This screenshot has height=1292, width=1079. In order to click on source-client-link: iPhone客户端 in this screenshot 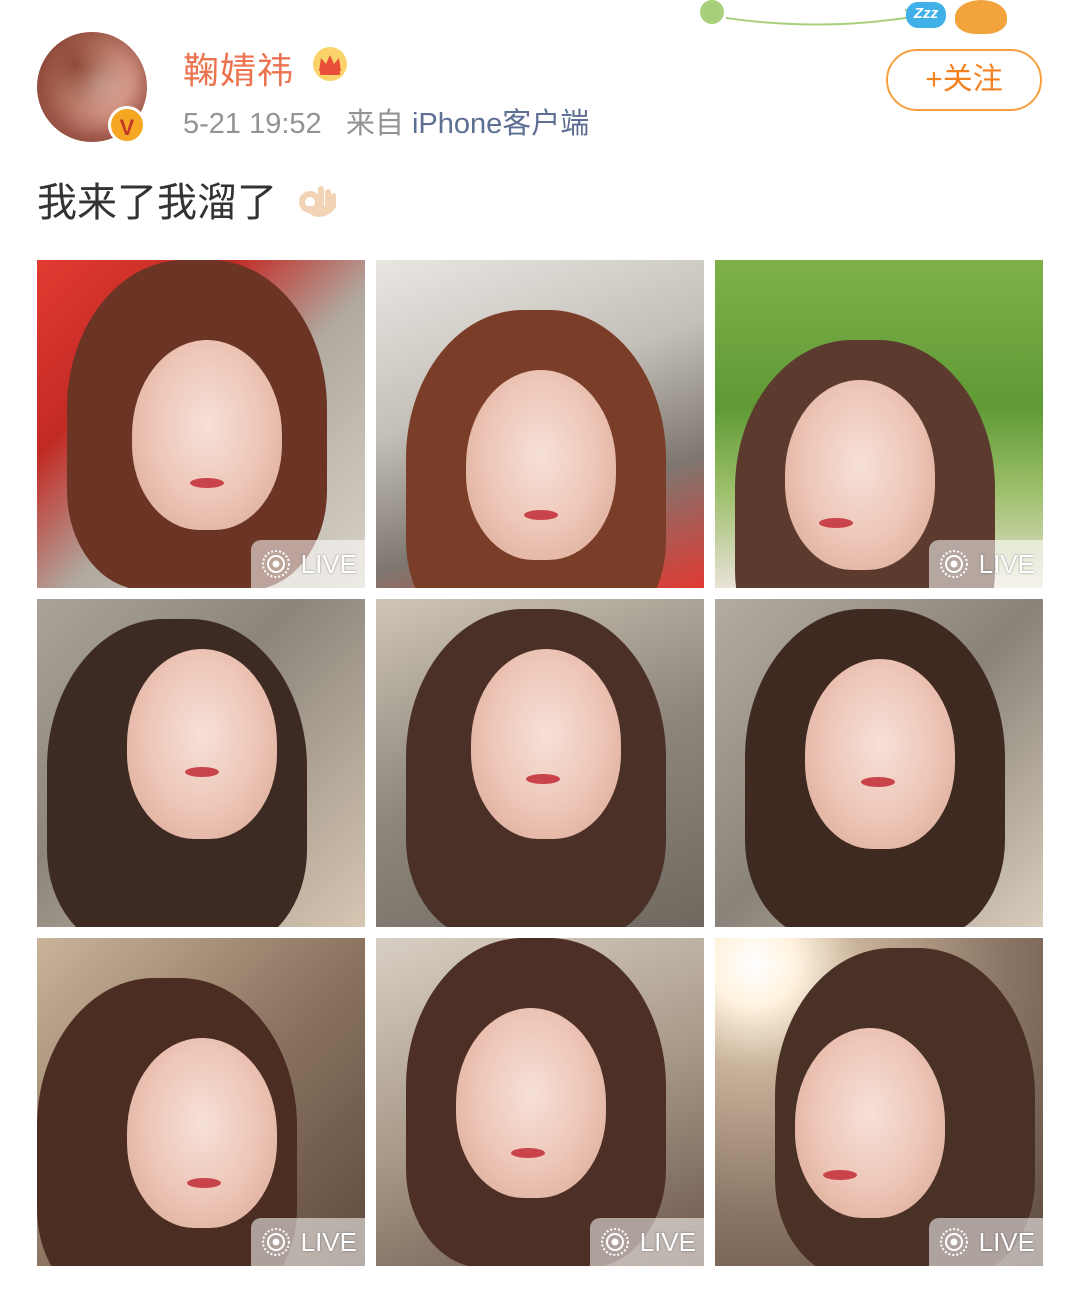, I will do `click(500, 124)`.